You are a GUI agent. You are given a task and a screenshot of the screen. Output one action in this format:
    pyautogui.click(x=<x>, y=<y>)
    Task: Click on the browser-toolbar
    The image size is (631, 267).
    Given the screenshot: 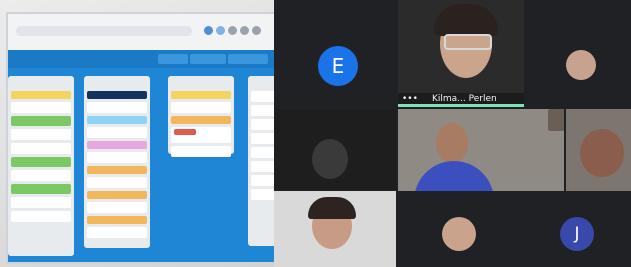 What is the action you would take?
    pyautogui.click(x=141, y=32)
    